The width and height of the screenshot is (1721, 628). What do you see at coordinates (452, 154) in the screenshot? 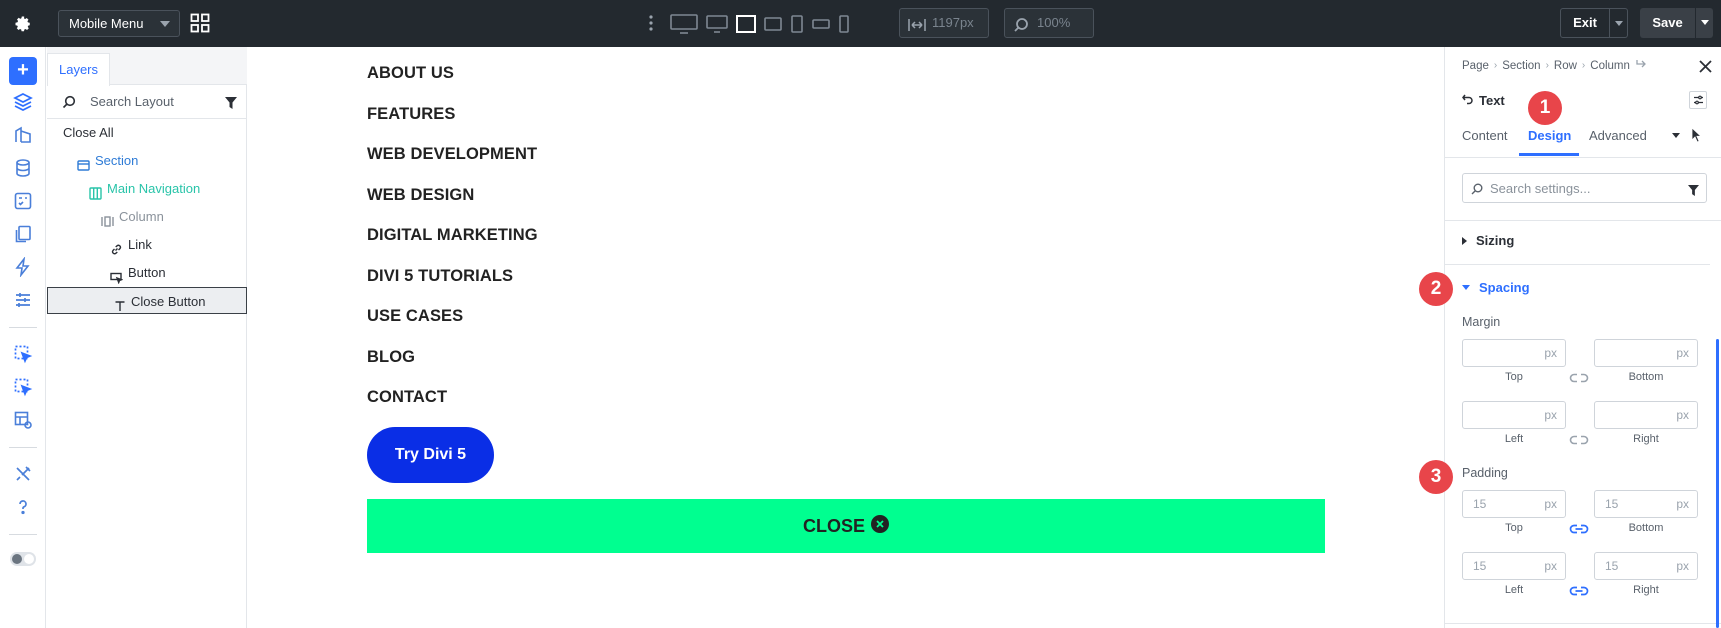
I see `nav-link-web-development: WEB DEVELOPMENT` at bounding box center [452, 154].